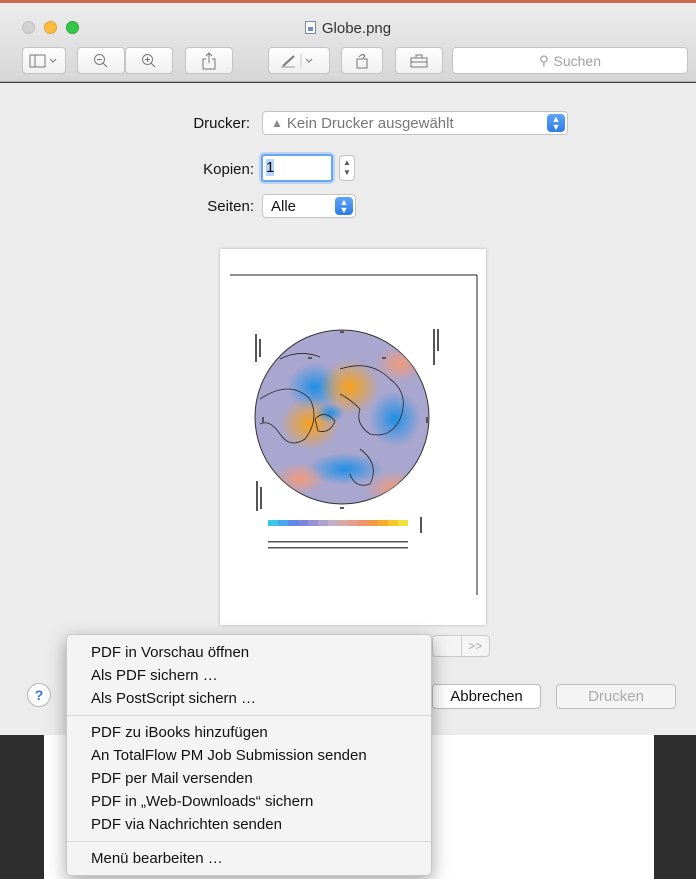  I want to click on prev-page-button, so click(447, 646).